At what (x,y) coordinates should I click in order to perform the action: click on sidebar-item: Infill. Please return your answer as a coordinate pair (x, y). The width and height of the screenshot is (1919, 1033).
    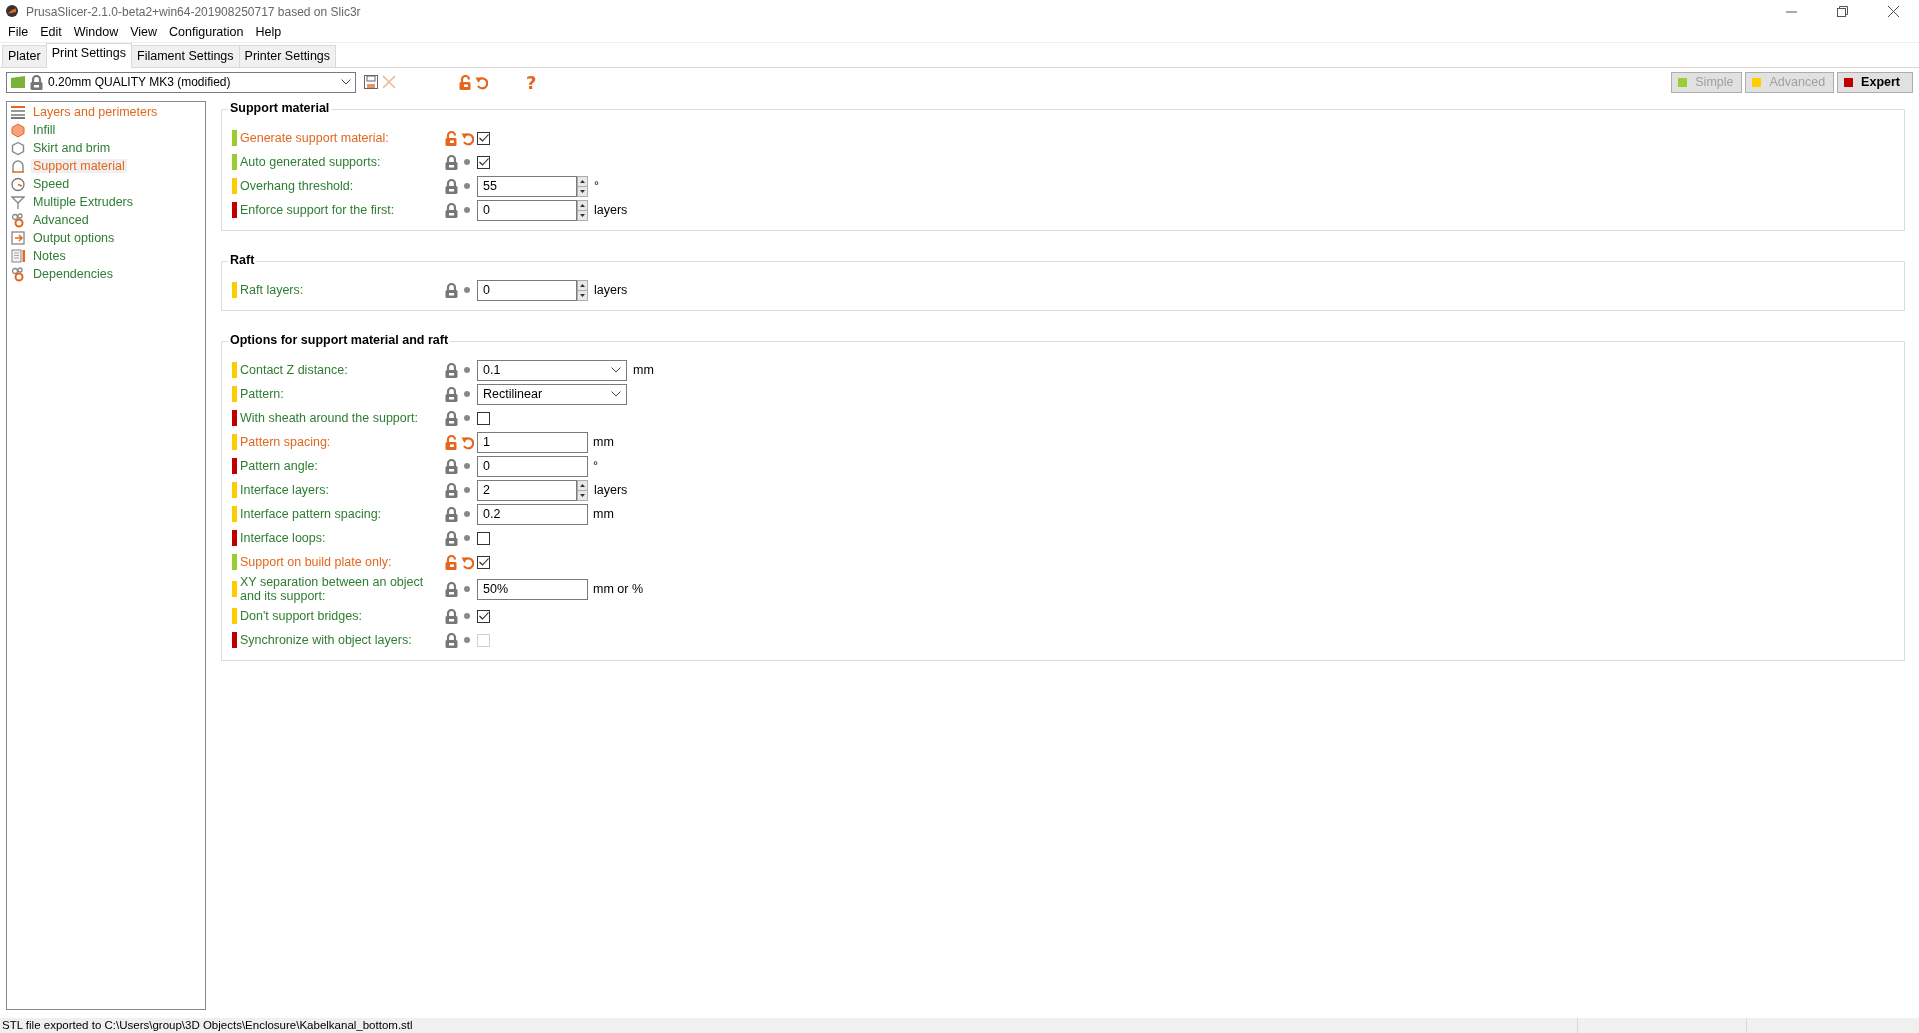
    Looking at the image, I should click on (44, 130).